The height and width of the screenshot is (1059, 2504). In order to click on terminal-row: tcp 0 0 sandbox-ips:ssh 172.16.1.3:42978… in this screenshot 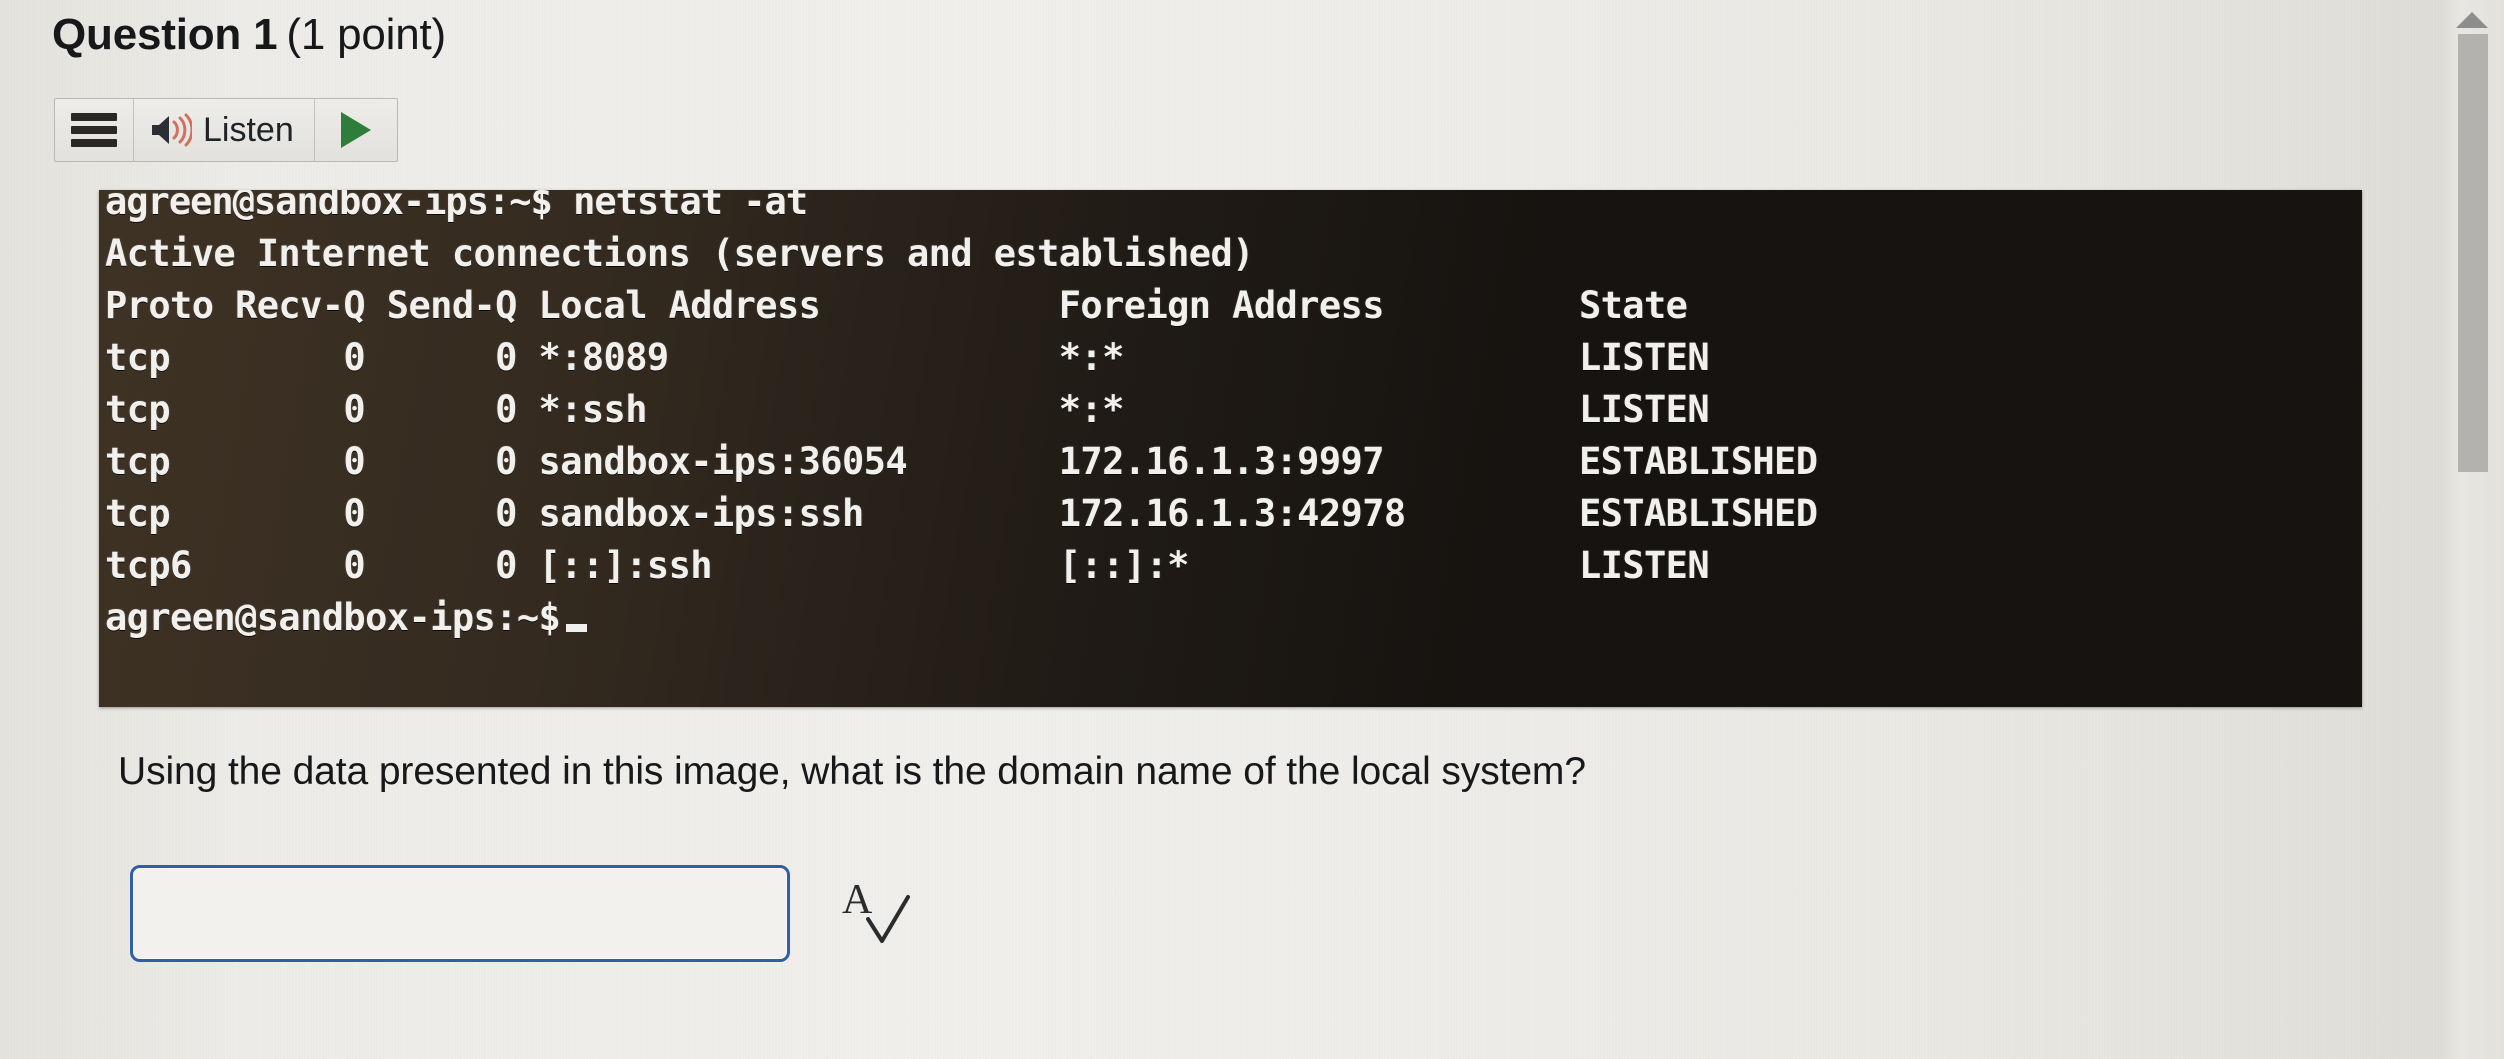, I will do `click(961, 513)`.